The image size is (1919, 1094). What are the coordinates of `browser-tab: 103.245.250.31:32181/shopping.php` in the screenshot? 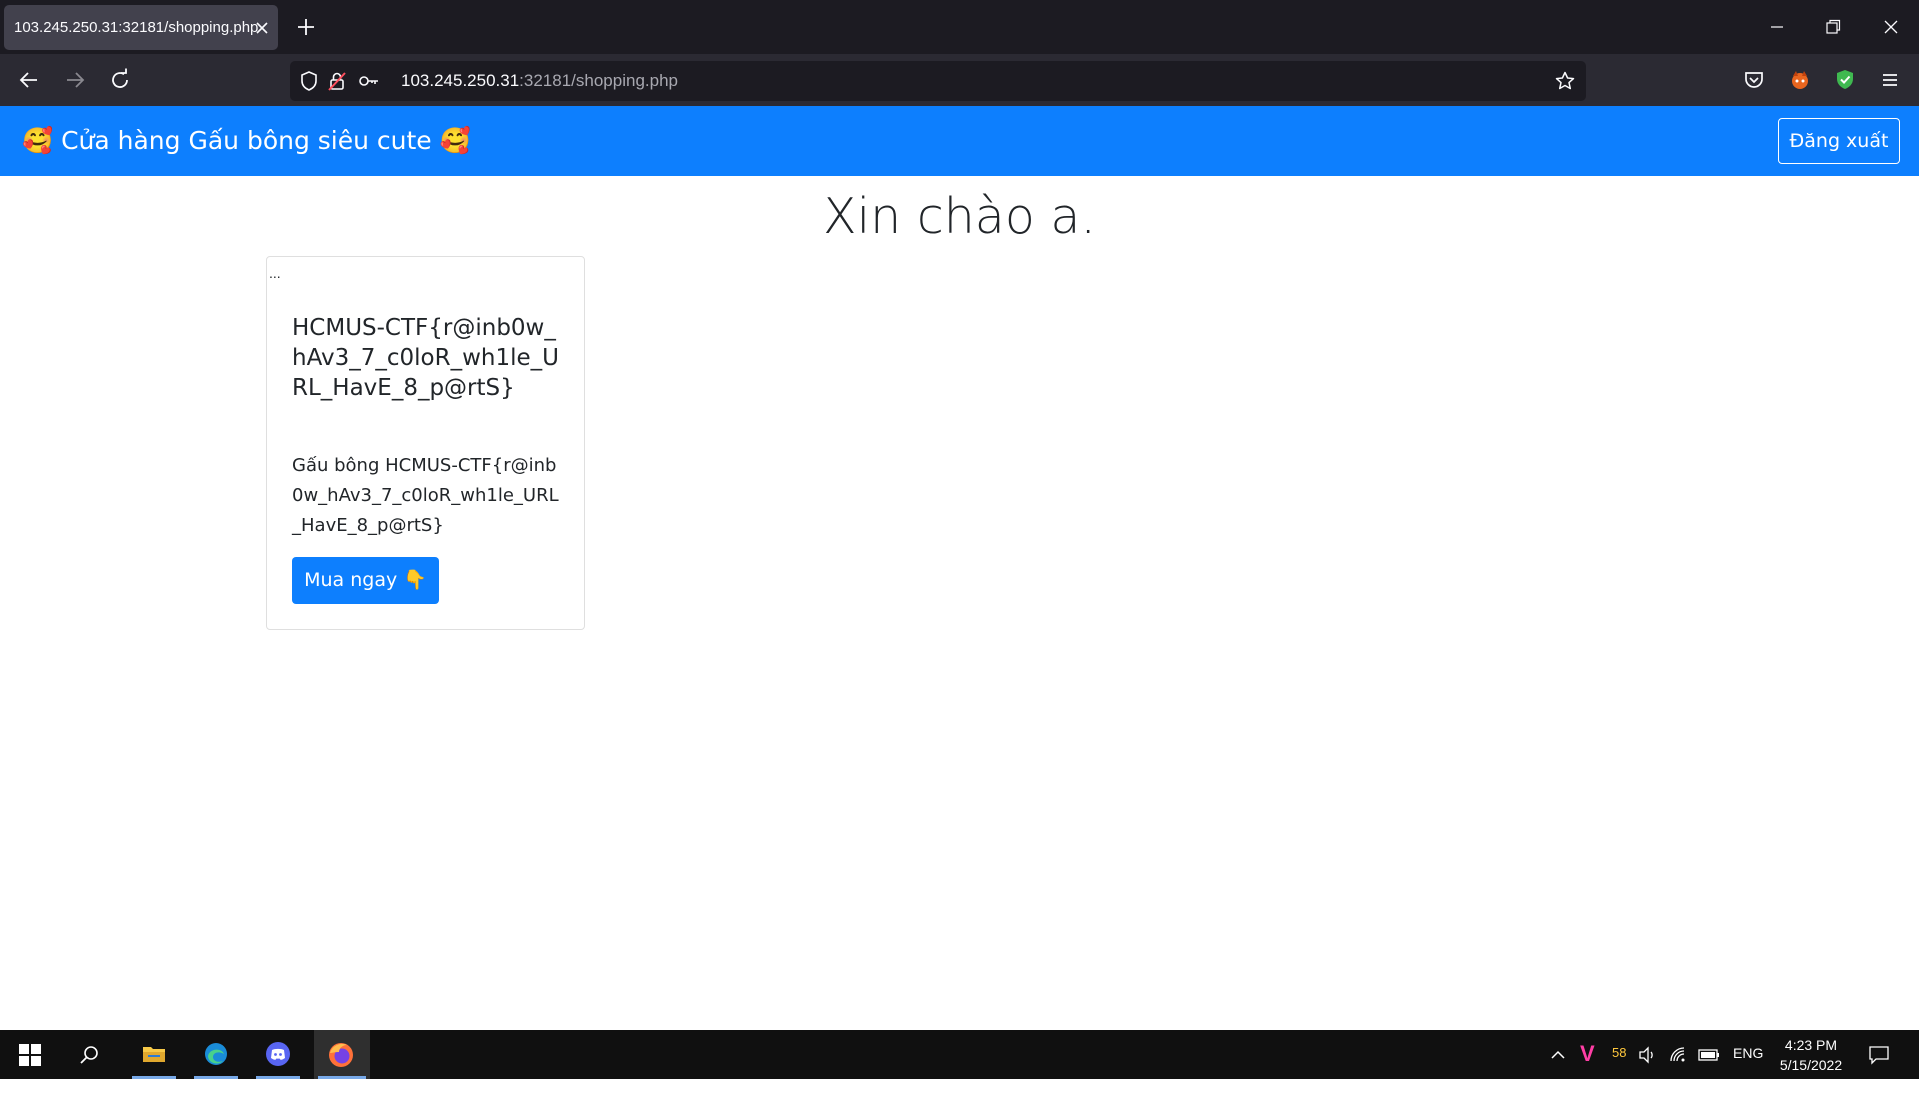 It's located at (141, 27).